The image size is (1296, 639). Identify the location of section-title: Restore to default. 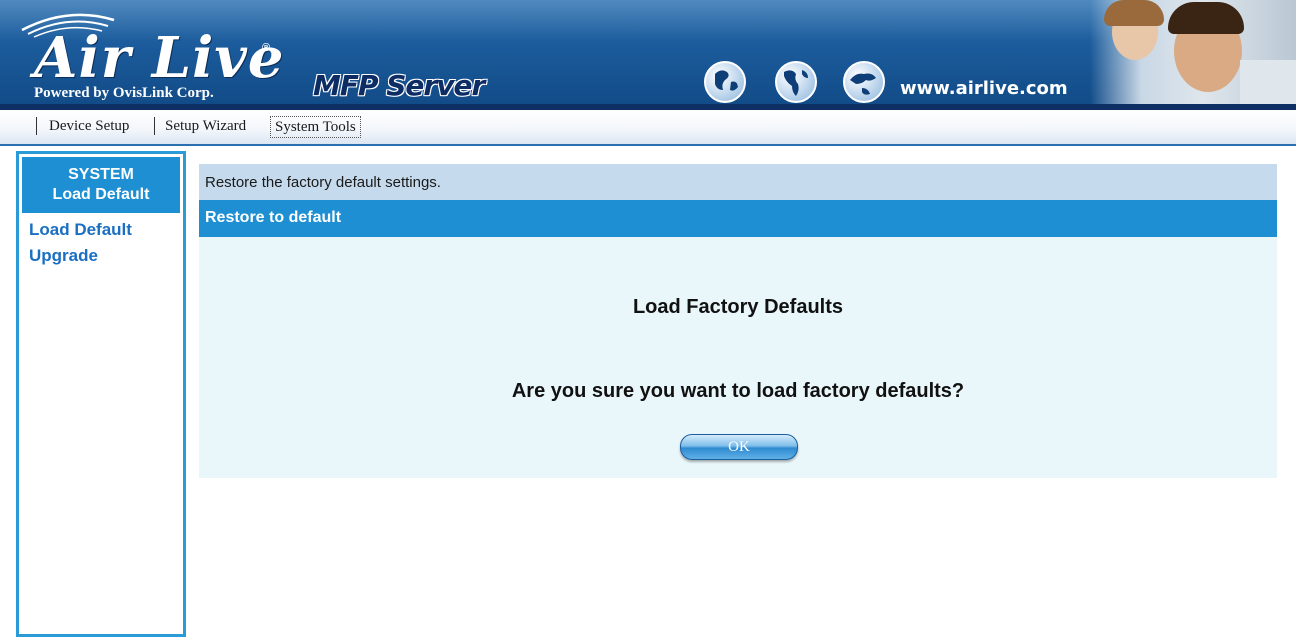
(273, 217).